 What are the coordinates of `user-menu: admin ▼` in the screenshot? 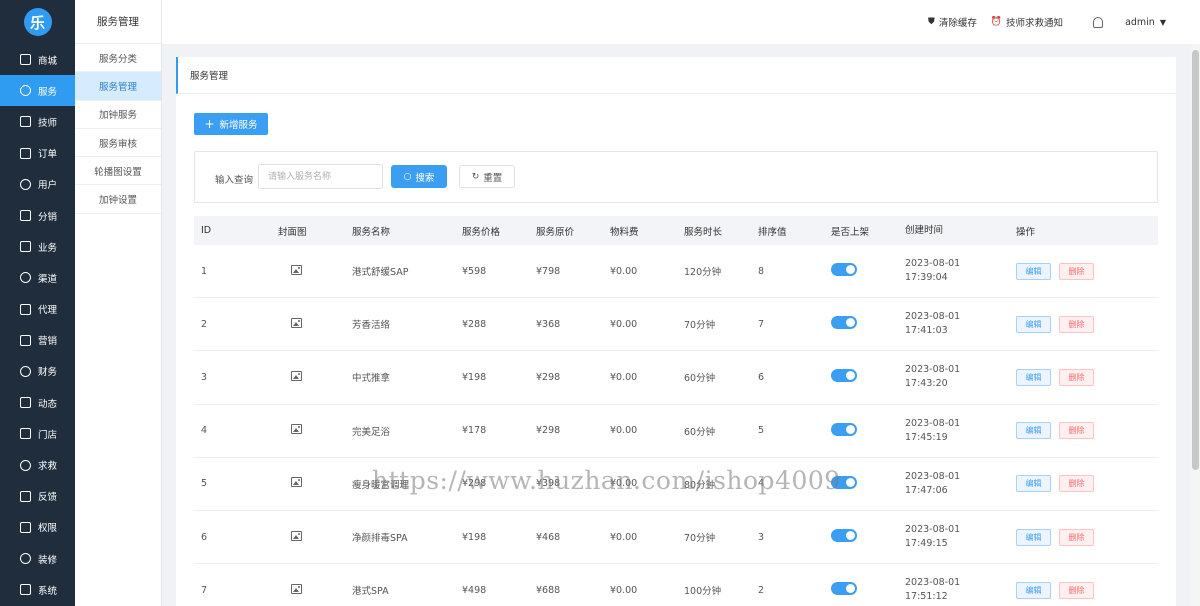 It's located at (1145, 22).